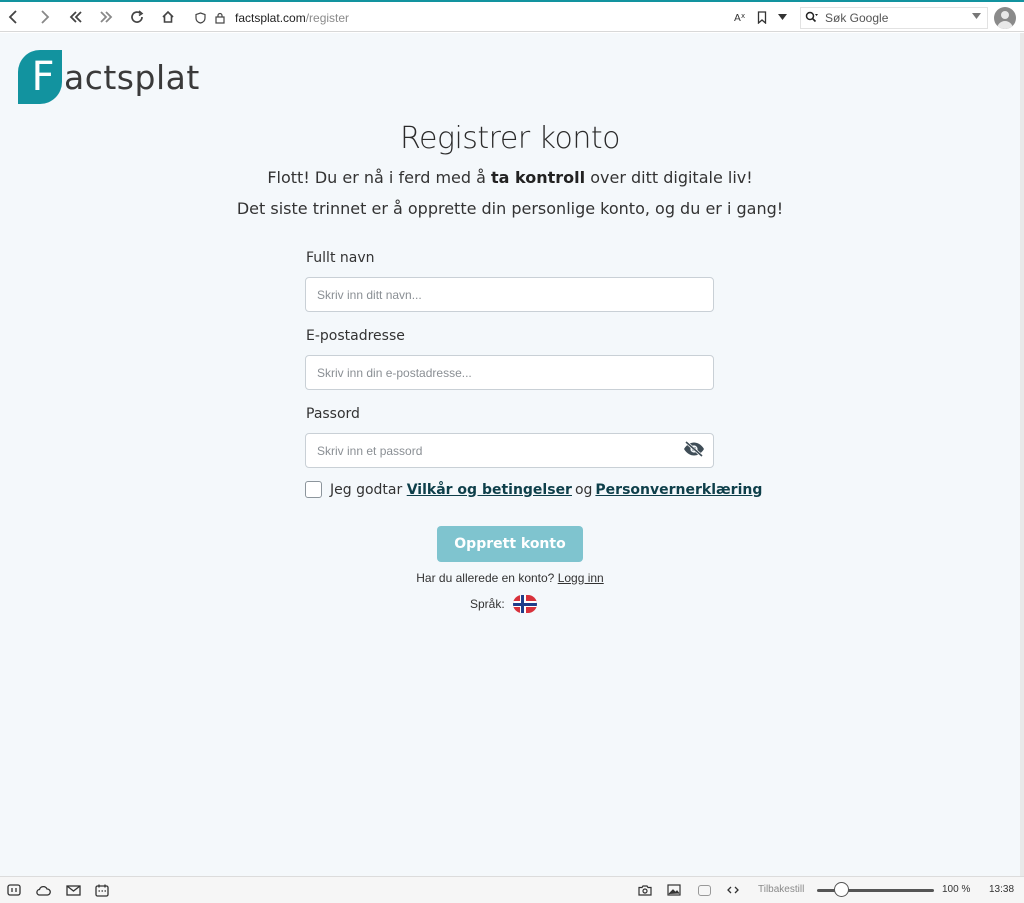 This screenshot has height=903, width=1024. I want to click on email-label: E-postadresse, so click(355, 336).